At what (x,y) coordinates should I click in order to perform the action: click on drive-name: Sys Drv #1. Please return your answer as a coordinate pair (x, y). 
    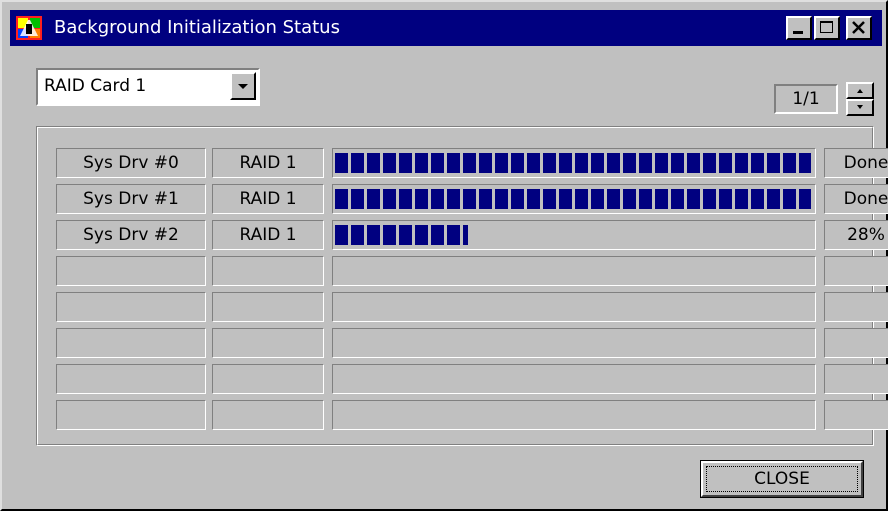
    Looking at the image, I should click on (131, 199).